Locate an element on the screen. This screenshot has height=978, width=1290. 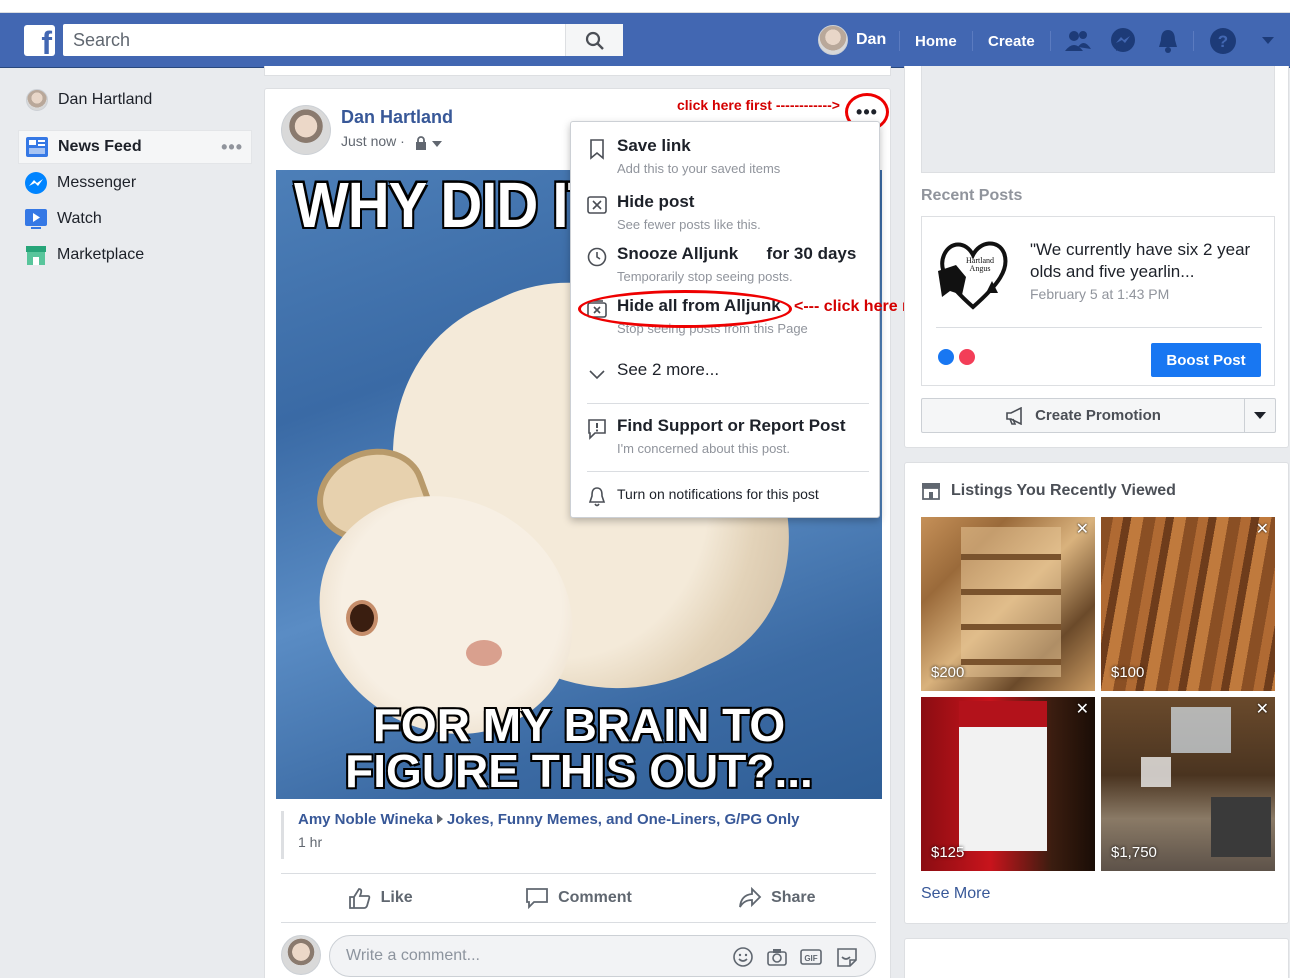
sidebar-profile: Dan Hartland is located at coordinates (135, 100).